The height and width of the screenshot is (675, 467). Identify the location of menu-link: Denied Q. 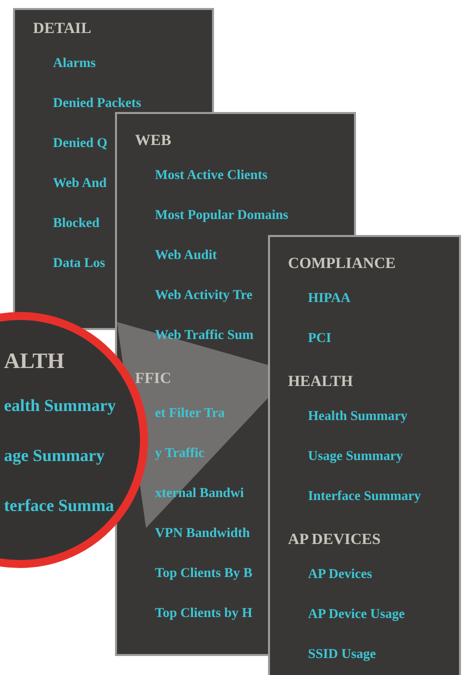
(80, 143).